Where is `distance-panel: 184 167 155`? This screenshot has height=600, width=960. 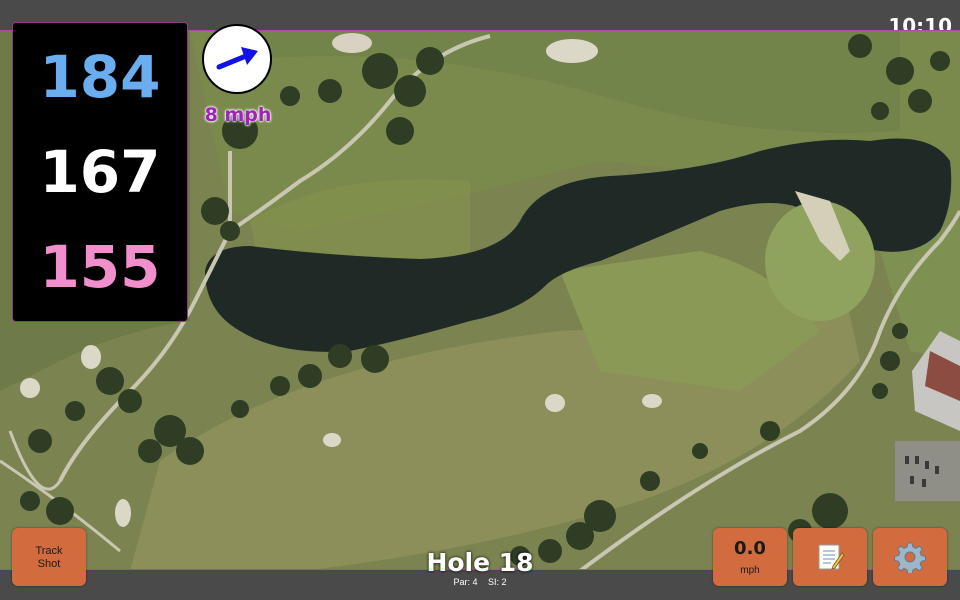 distance-panel: 184 167 155 is located at coordinates (100, 172).